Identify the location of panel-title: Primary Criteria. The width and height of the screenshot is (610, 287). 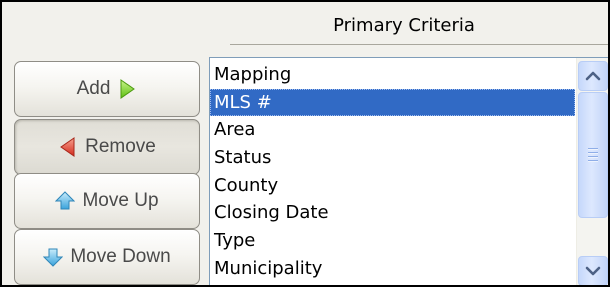
(404, 25).